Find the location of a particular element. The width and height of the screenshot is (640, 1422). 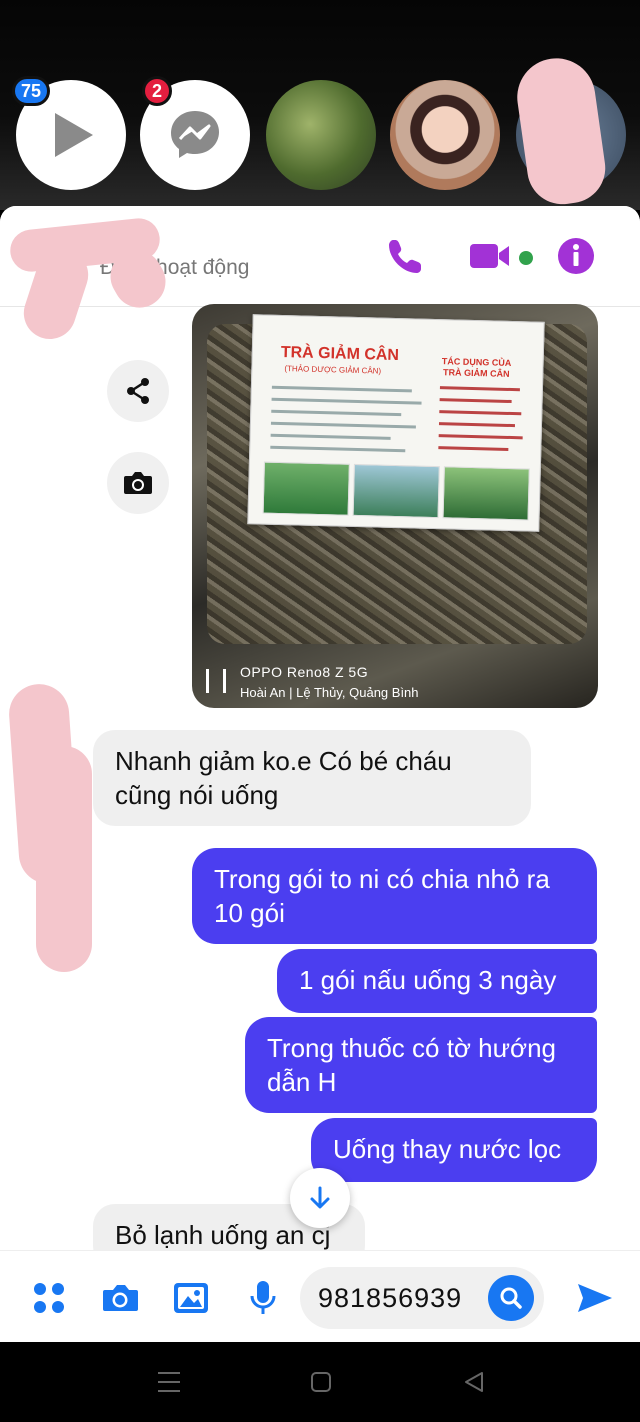

arrow-down-icon is located at coordinates (320, 1197).